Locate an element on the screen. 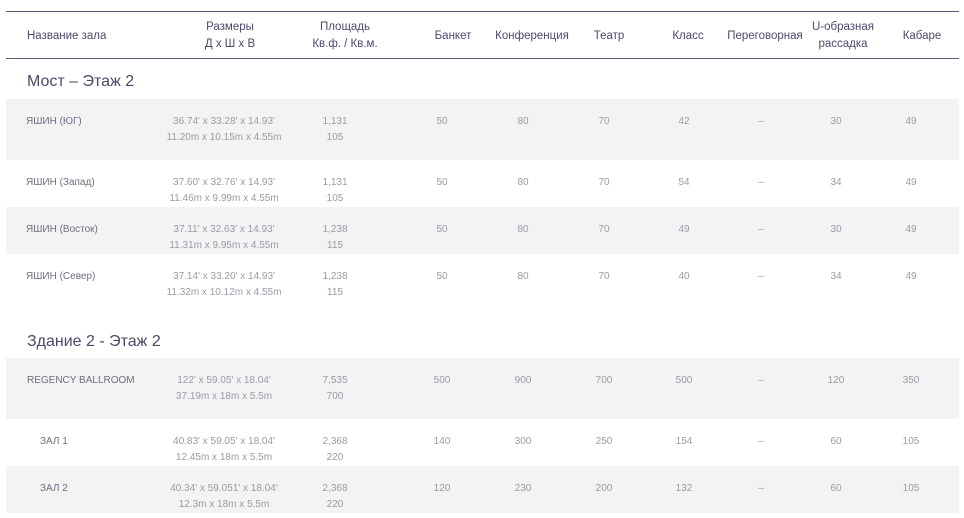  cell-area: 7,535 700 is located at coordinates (335, 388).